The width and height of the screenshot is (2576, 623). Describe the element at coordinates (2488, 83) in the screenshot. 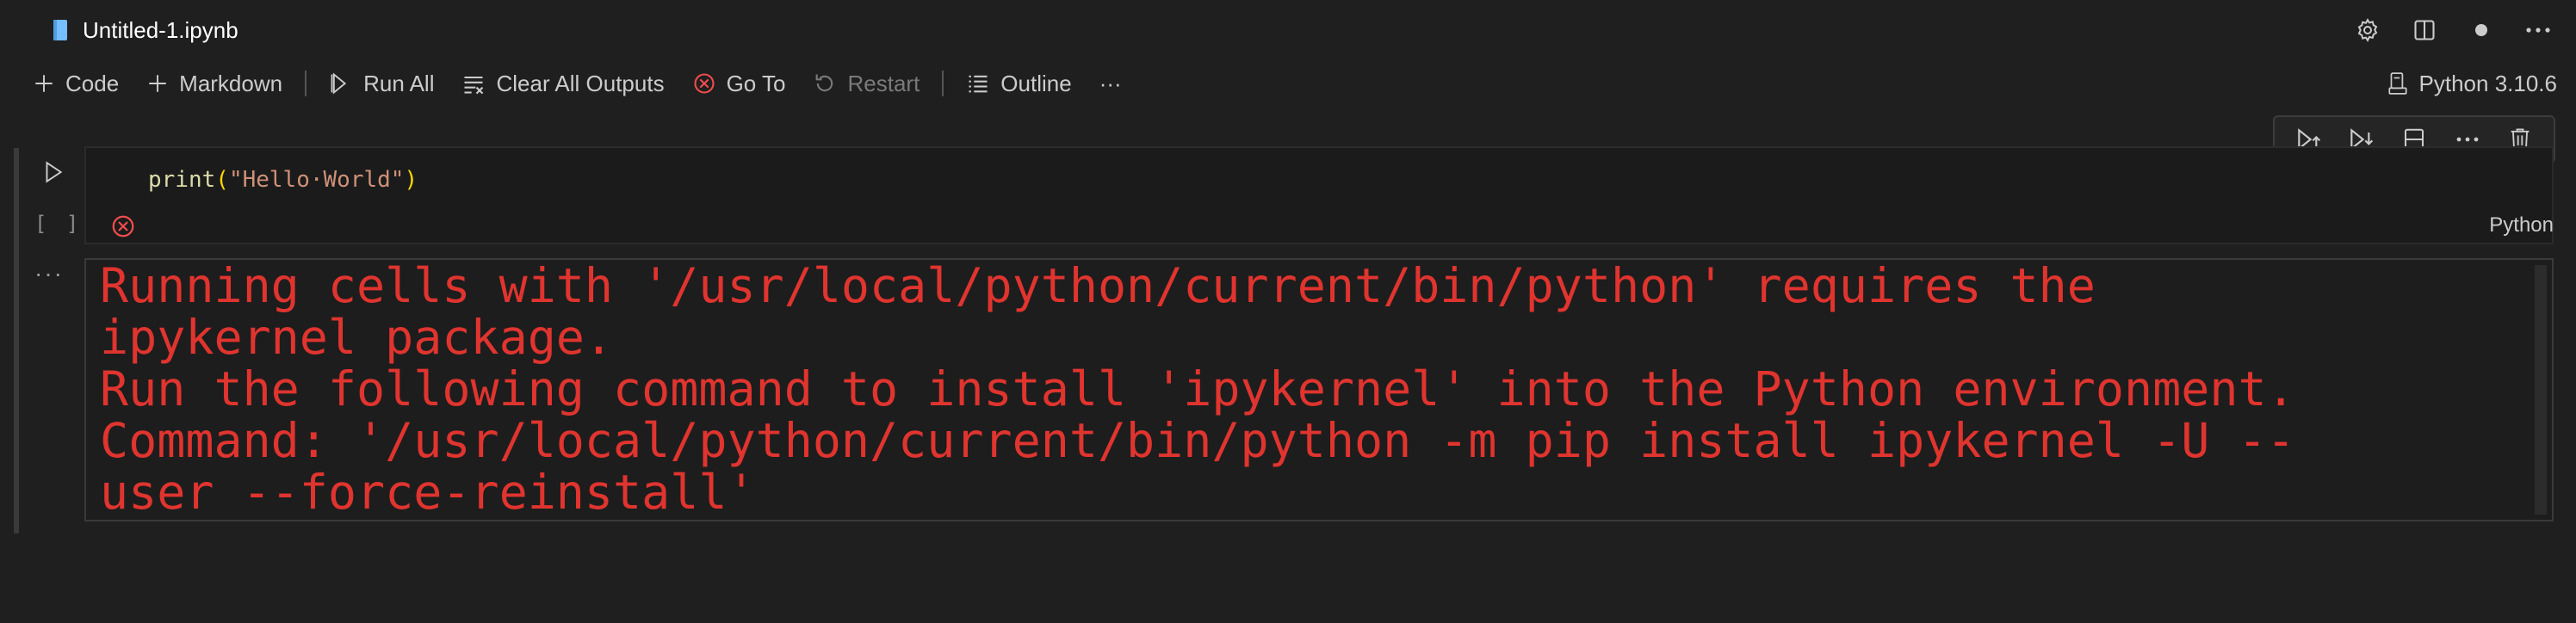

I see `kernel-label: Python 3.10.6` at that location.